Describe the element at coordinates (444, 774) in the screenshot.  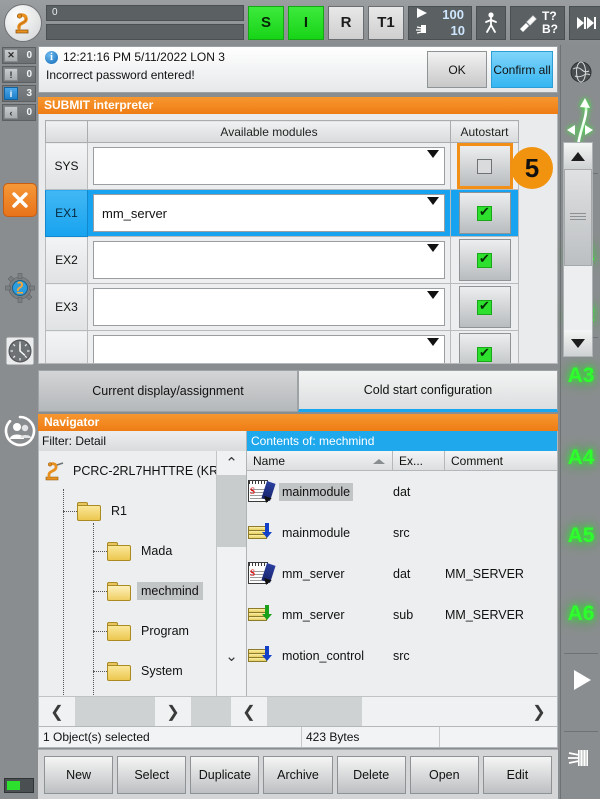
I see `open-button: Open` at that location.